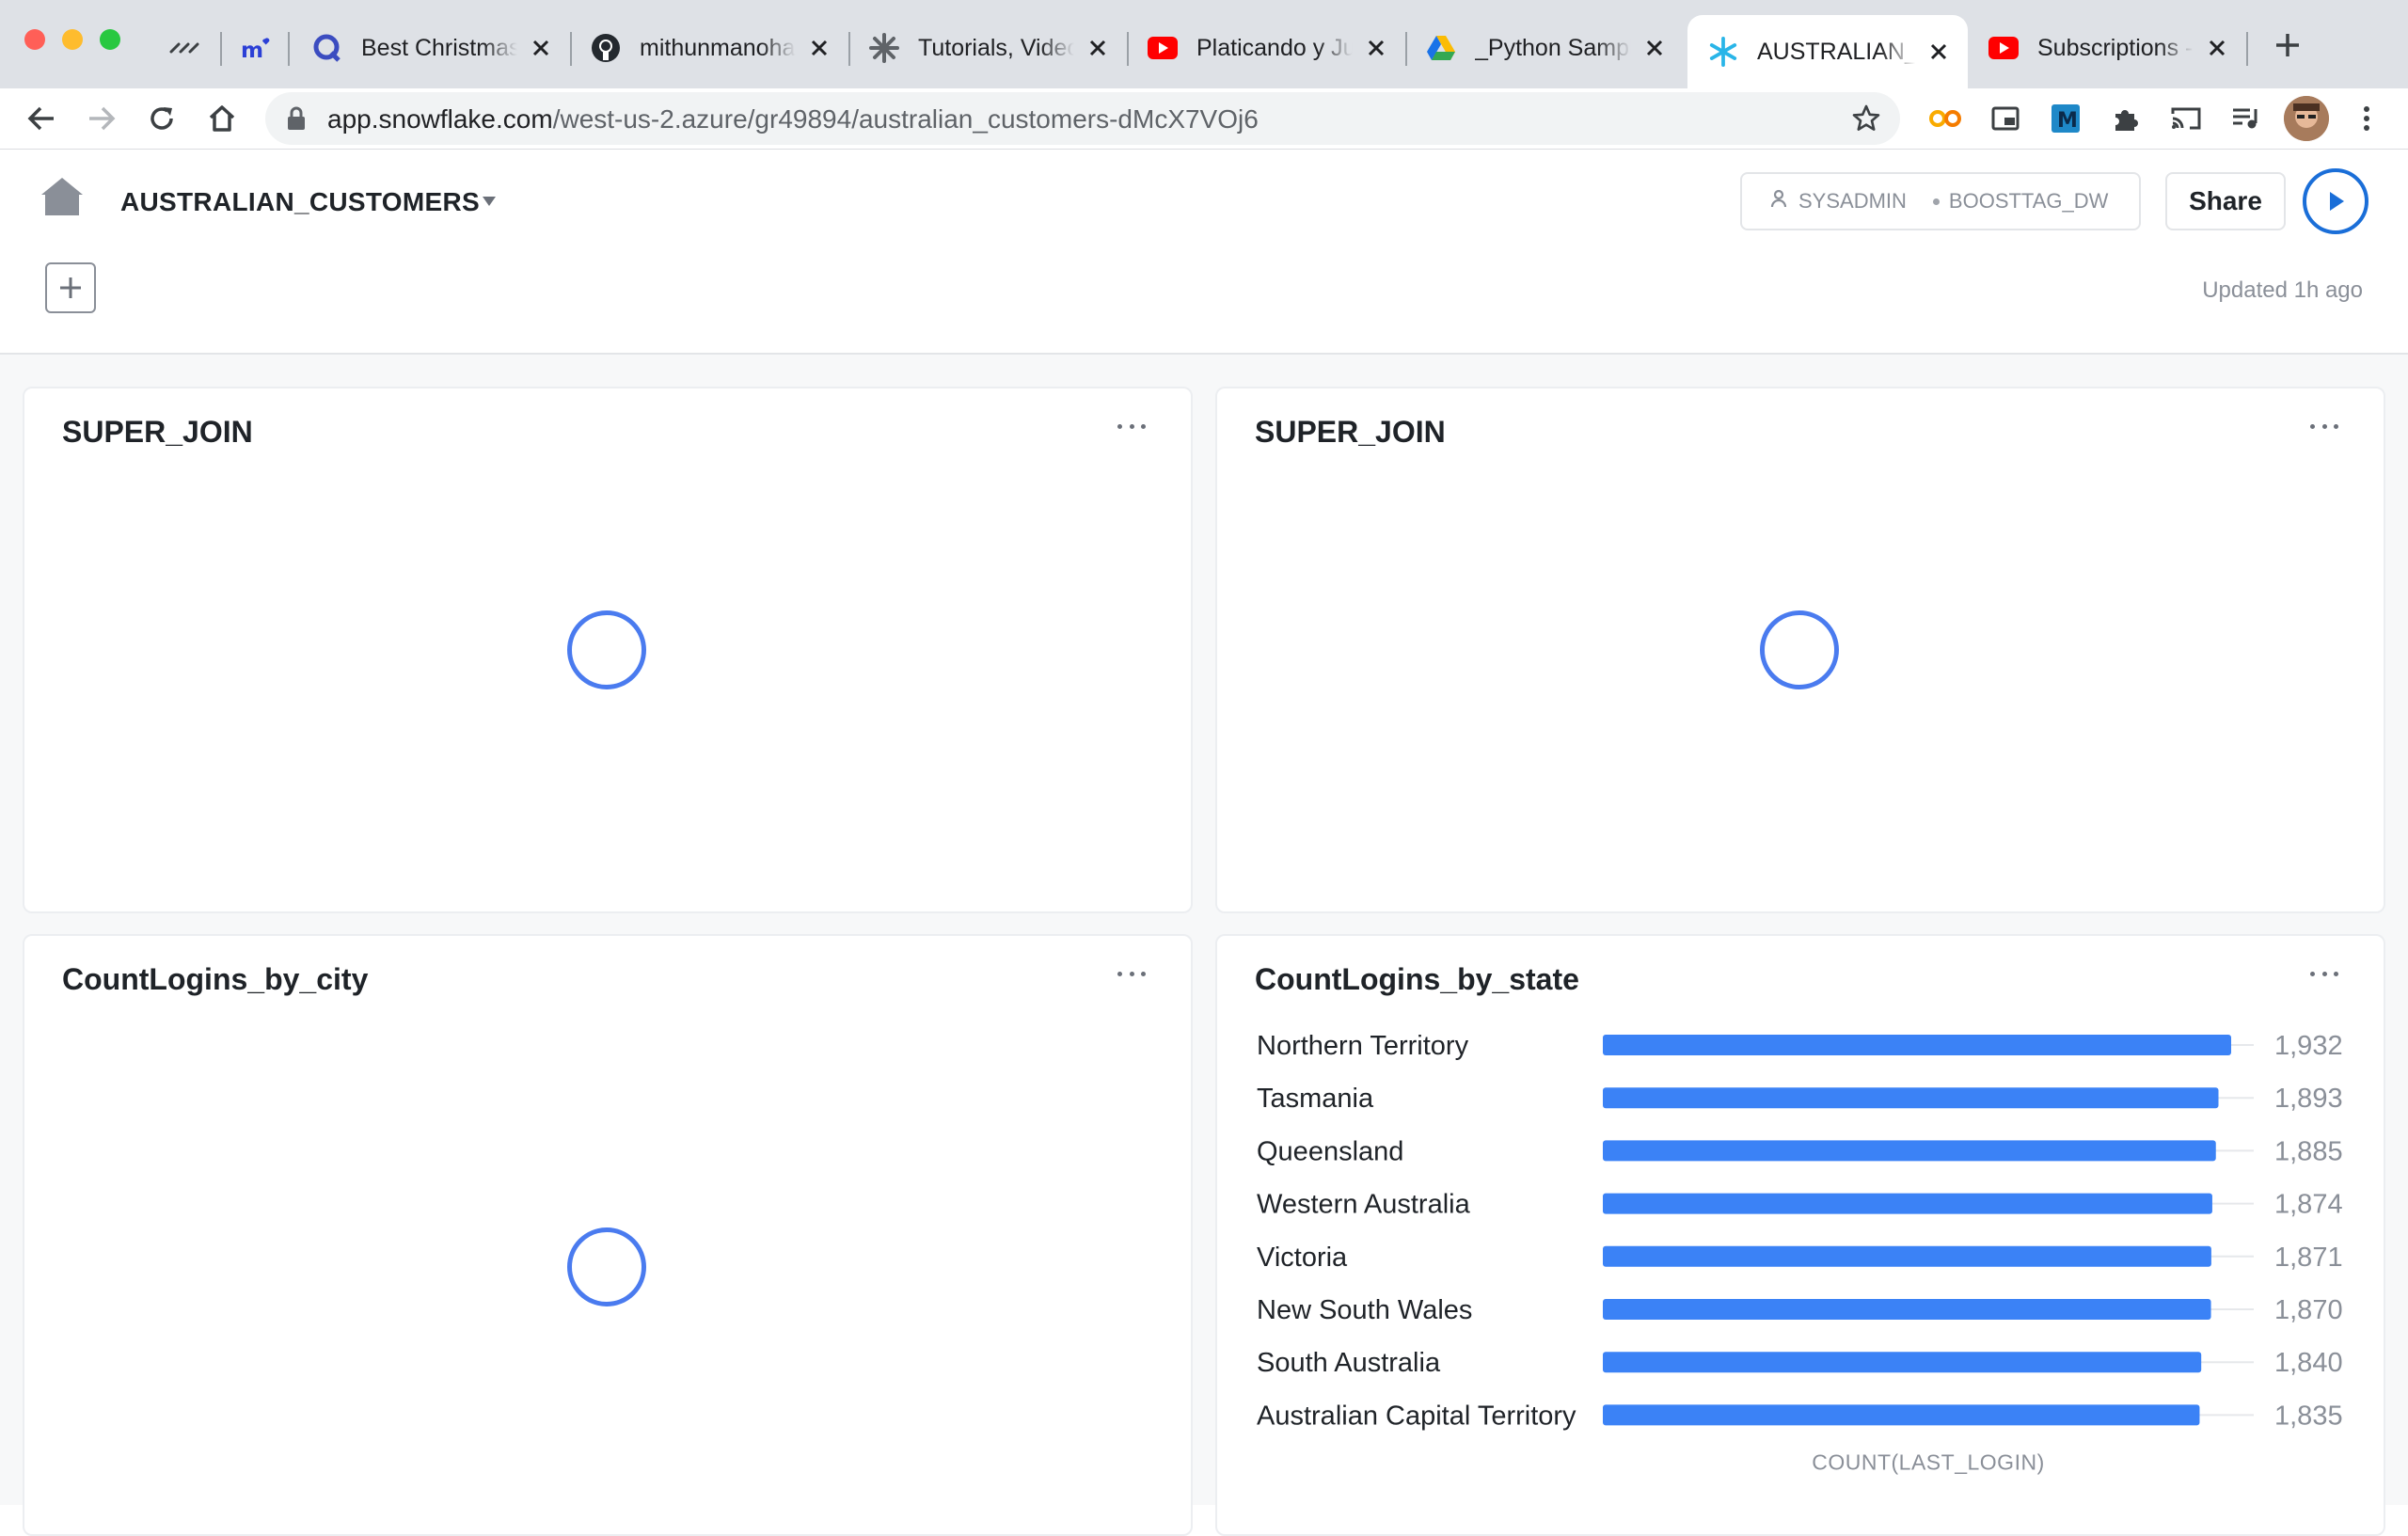  I want to click on role-label: SYSADMIN, so click(1853, 201).